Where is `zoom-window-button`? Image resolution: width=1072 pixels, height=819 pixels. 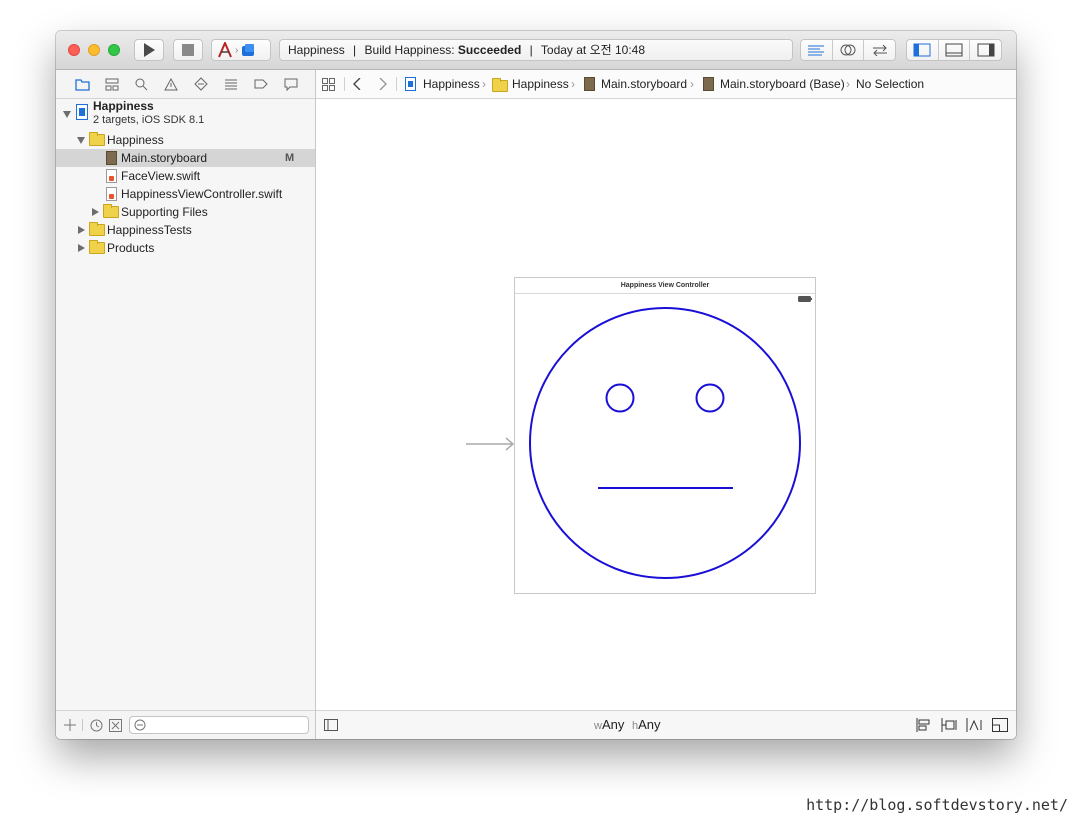
zoom-window-button is located at coordinates (114, 50).